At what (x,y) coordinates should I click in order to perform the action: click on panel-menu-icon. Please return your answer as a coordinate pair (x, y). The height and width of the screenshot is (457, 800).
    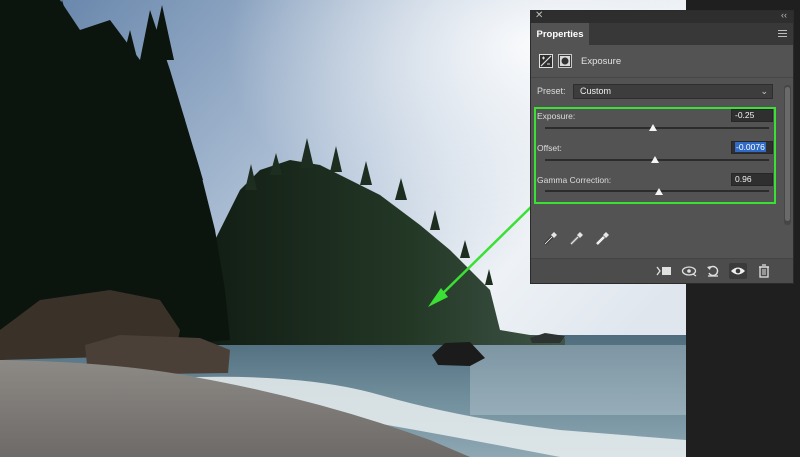
    Looking at the image, I should click on (782, 34).